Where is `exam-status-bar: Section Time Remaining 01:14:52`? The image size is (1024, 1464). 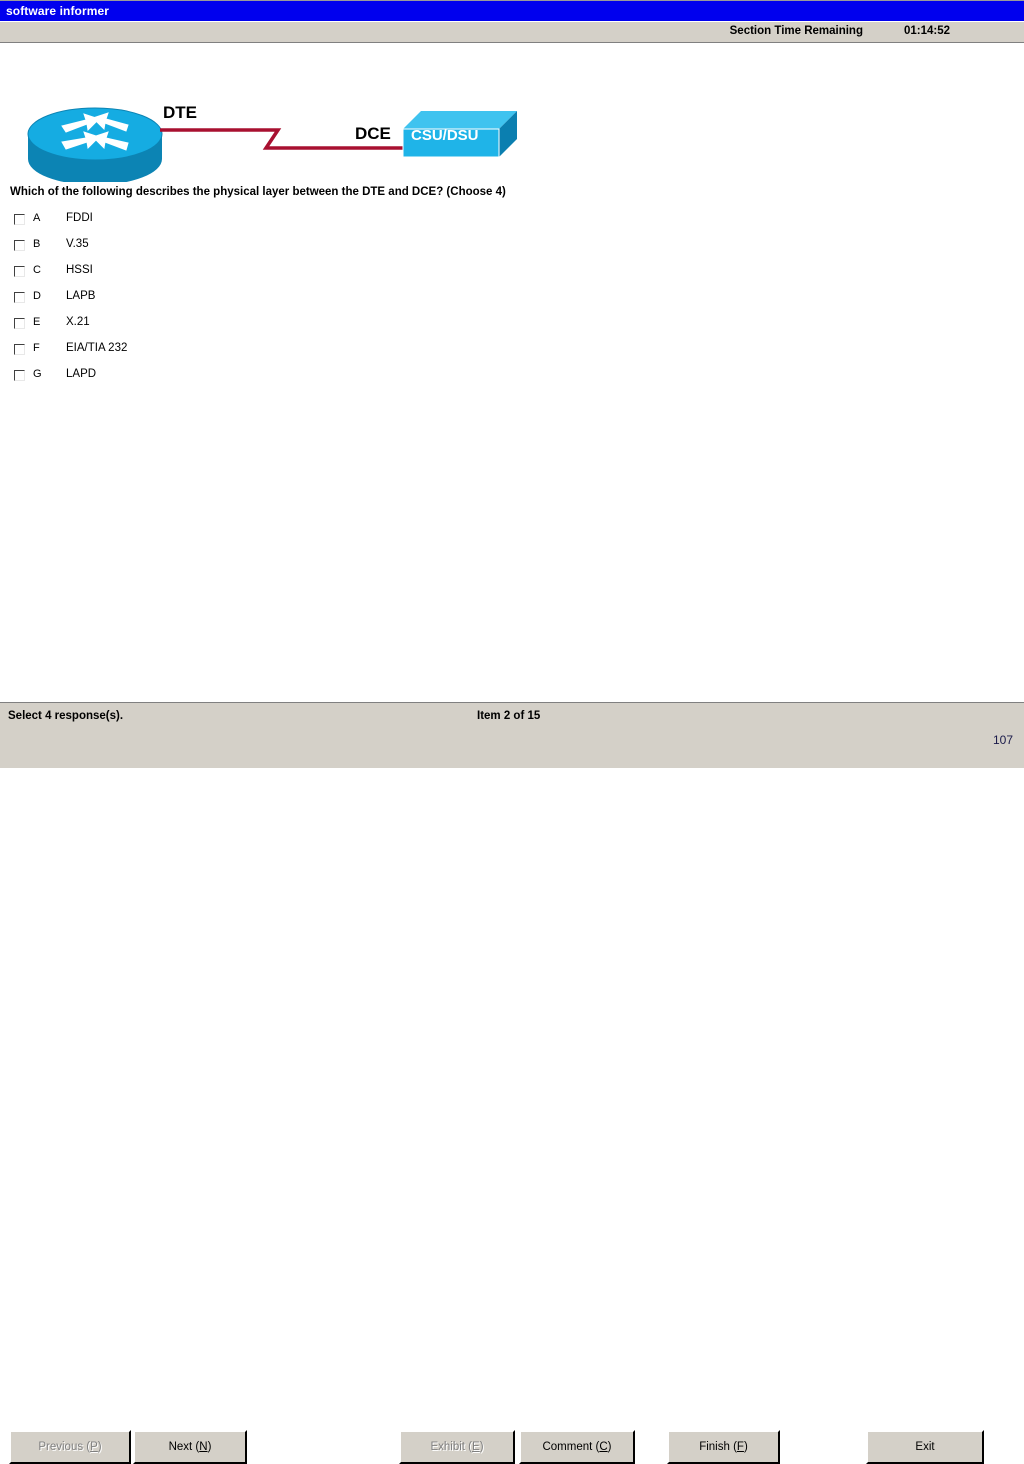
exam-status-bar: Section Time Remaining 01:14:52 is located at coordinates (512, 32).